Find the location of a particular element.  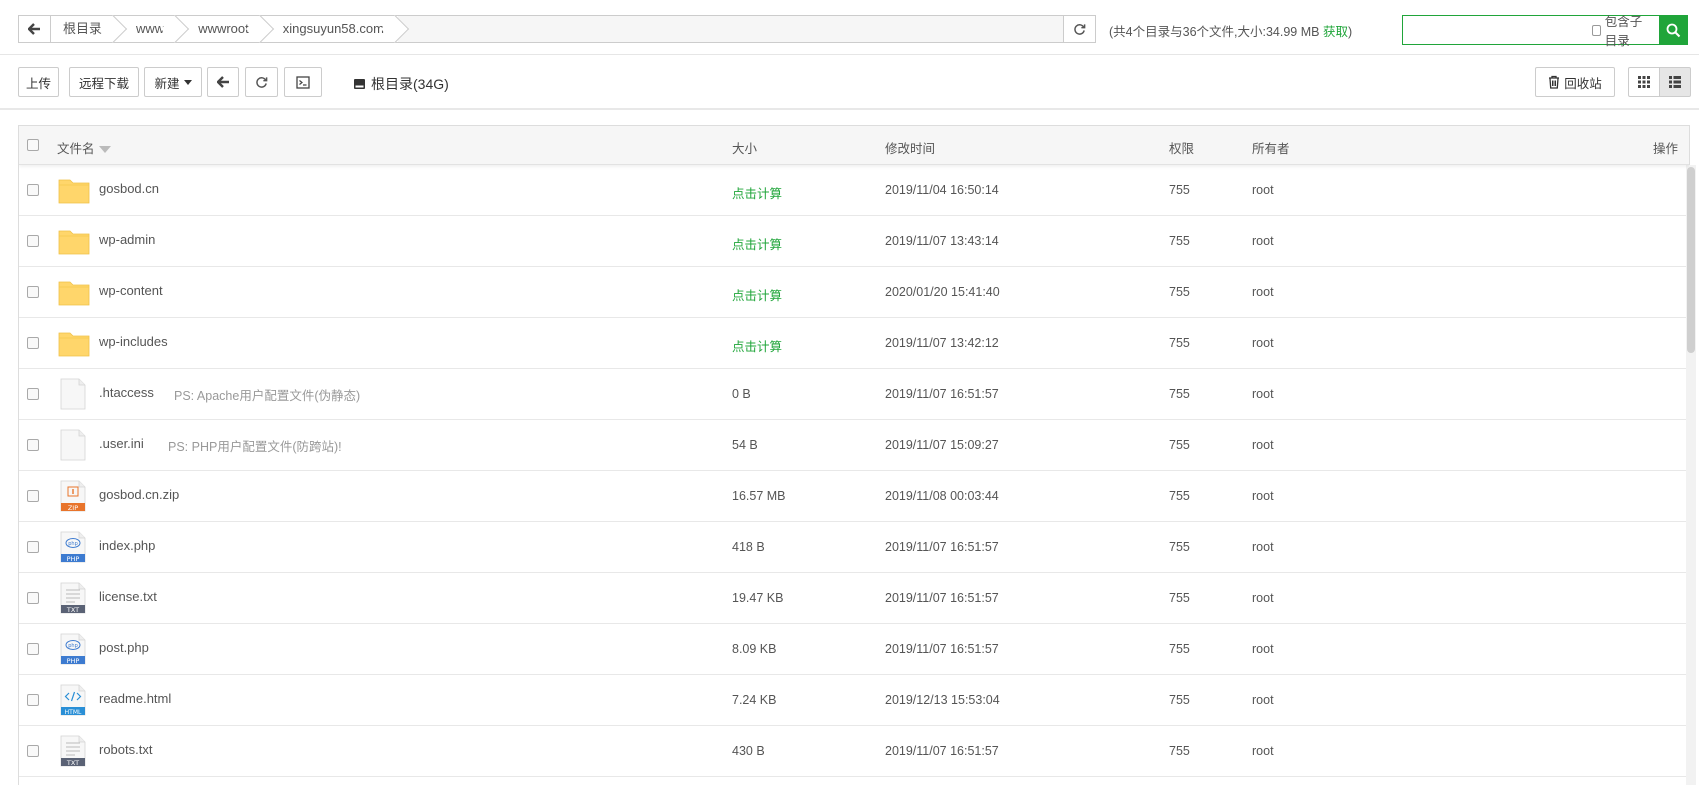

remote-download-button: 远程下载 is located at coordinates (104, 82).